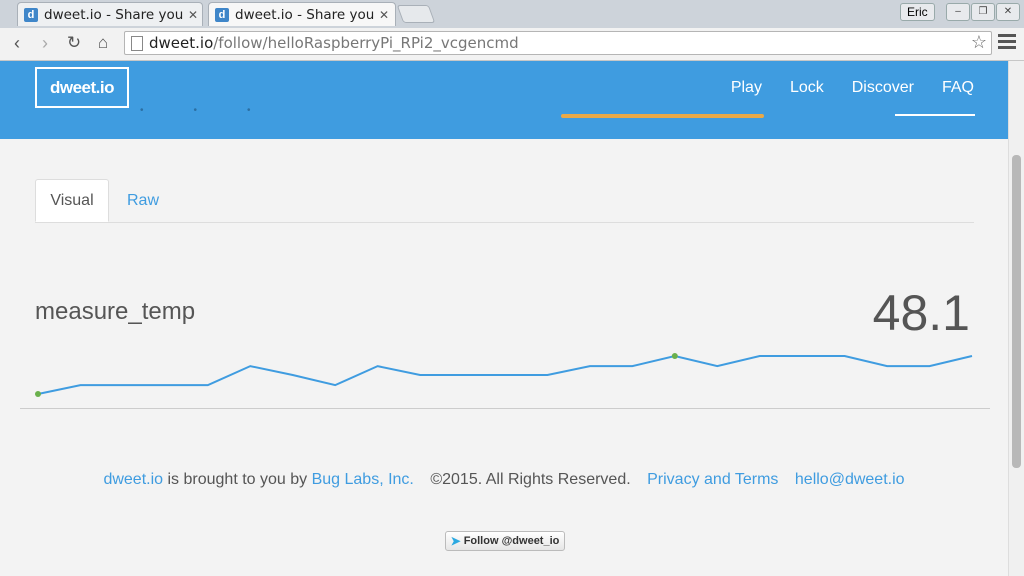  I want to click on footer-email-link: hello@dweet.io, so click(850, 479).